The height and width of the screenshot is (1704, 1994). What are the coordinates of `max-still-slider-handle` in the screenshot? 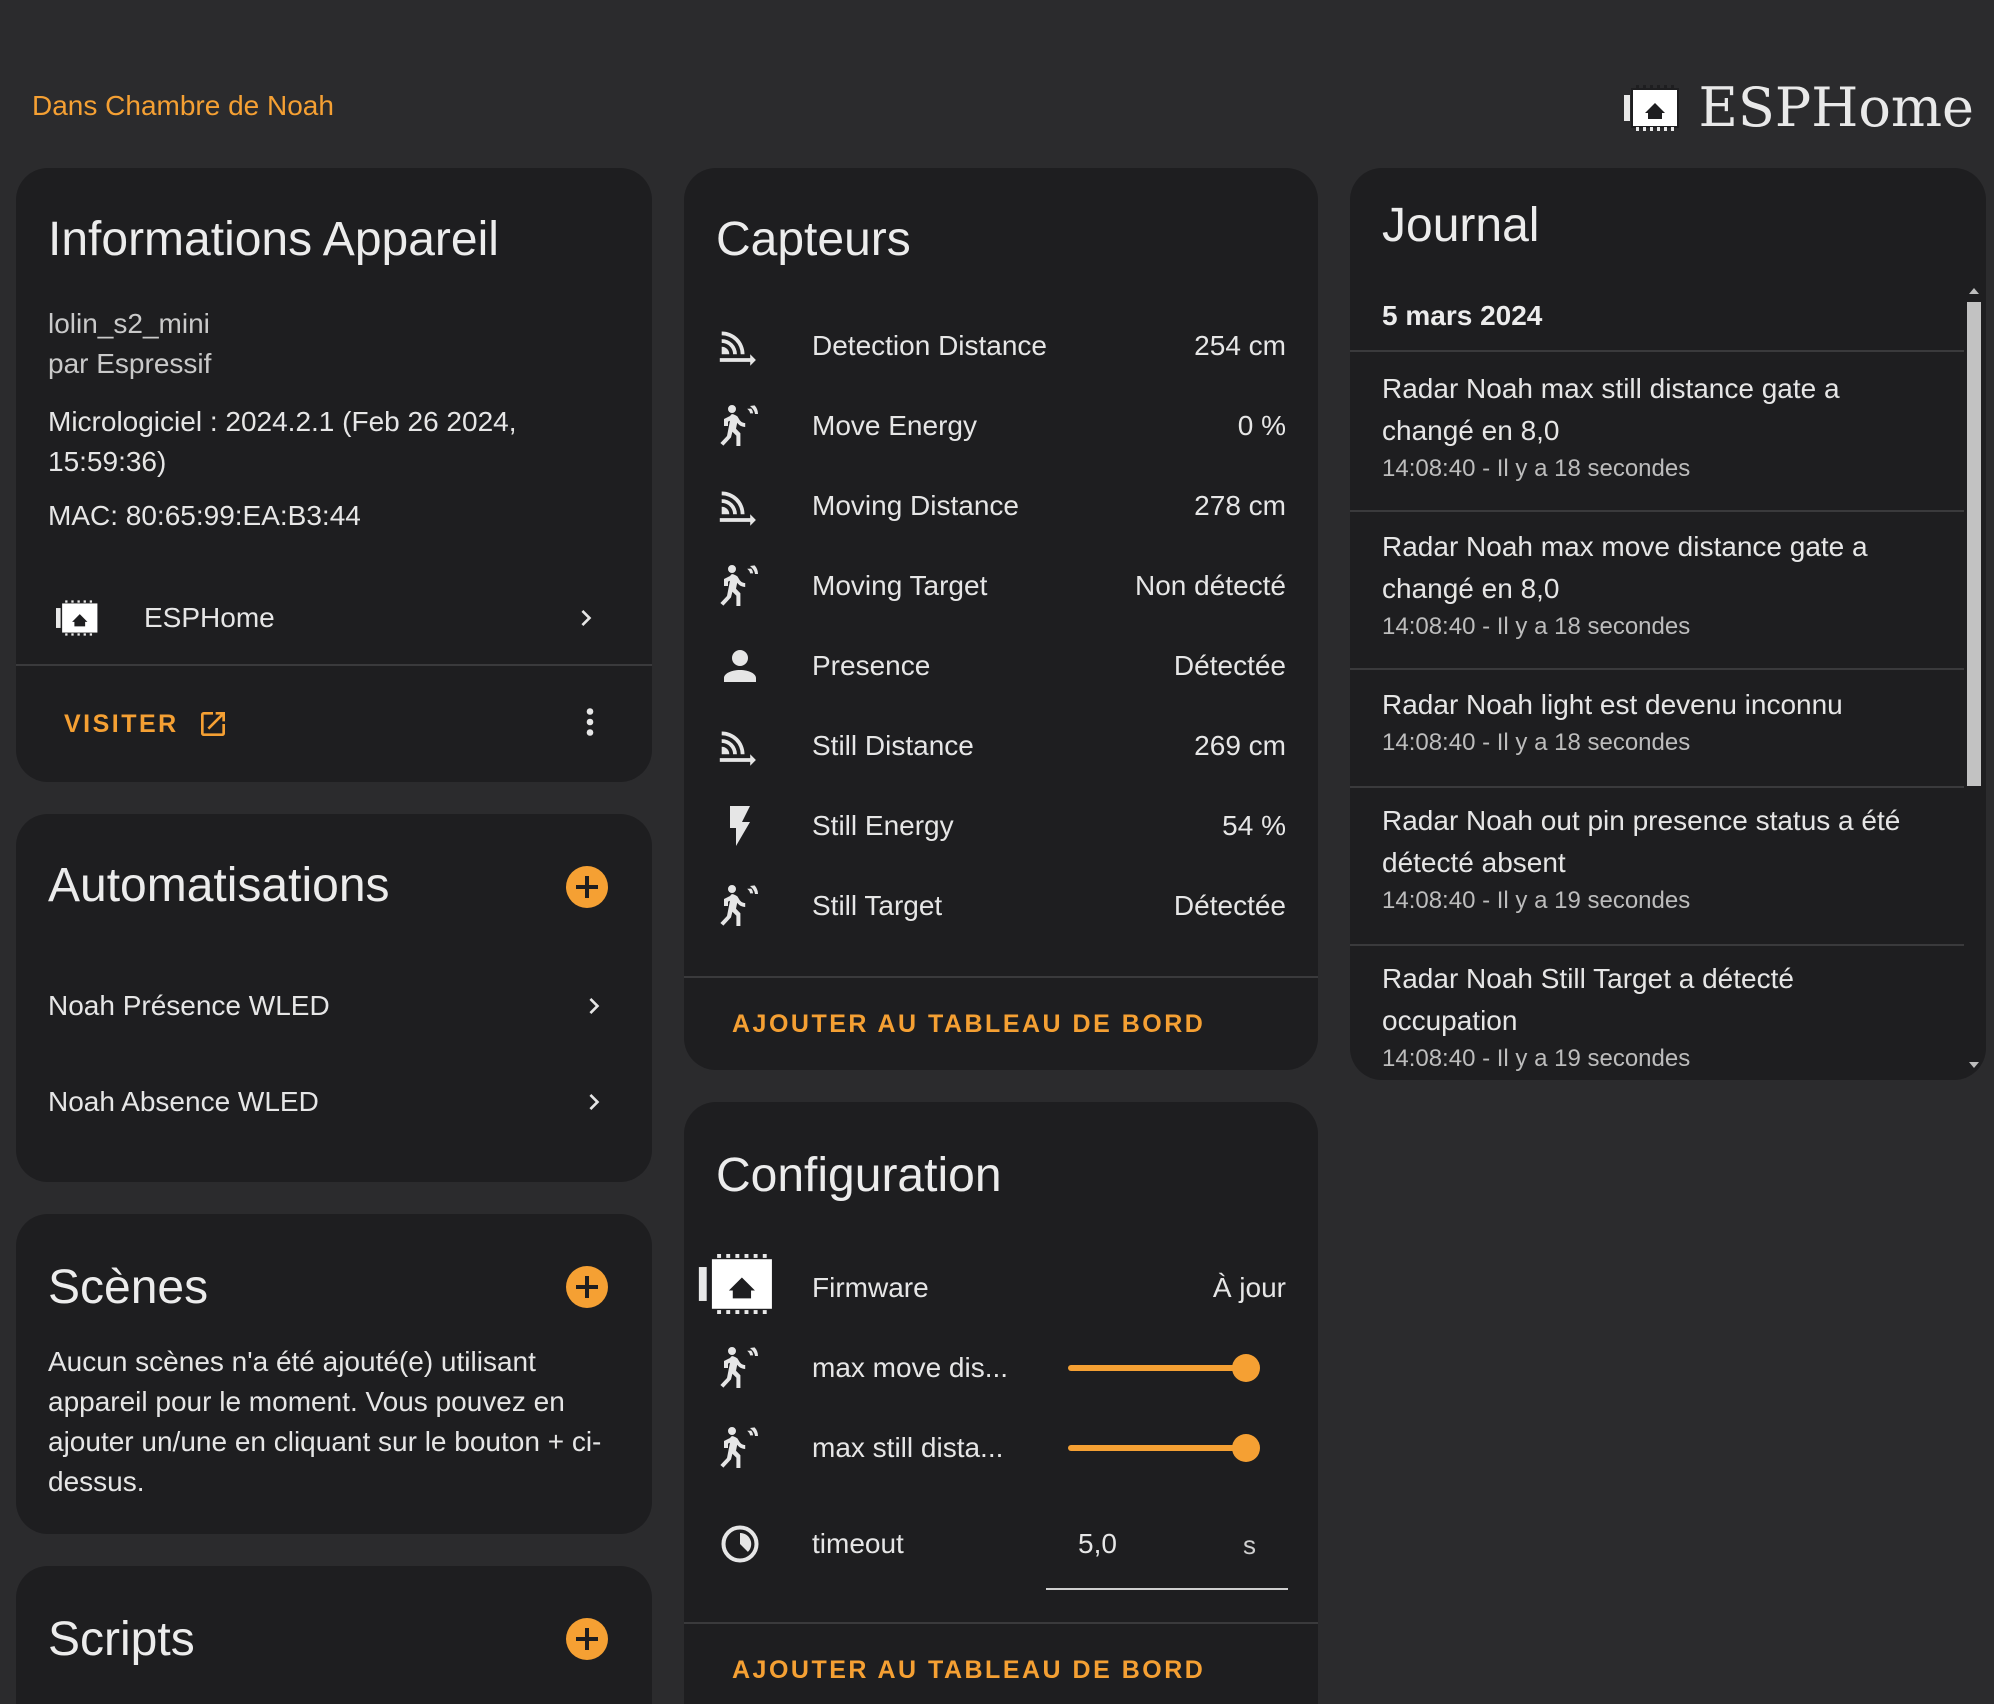 It's located at (1246, 1448).